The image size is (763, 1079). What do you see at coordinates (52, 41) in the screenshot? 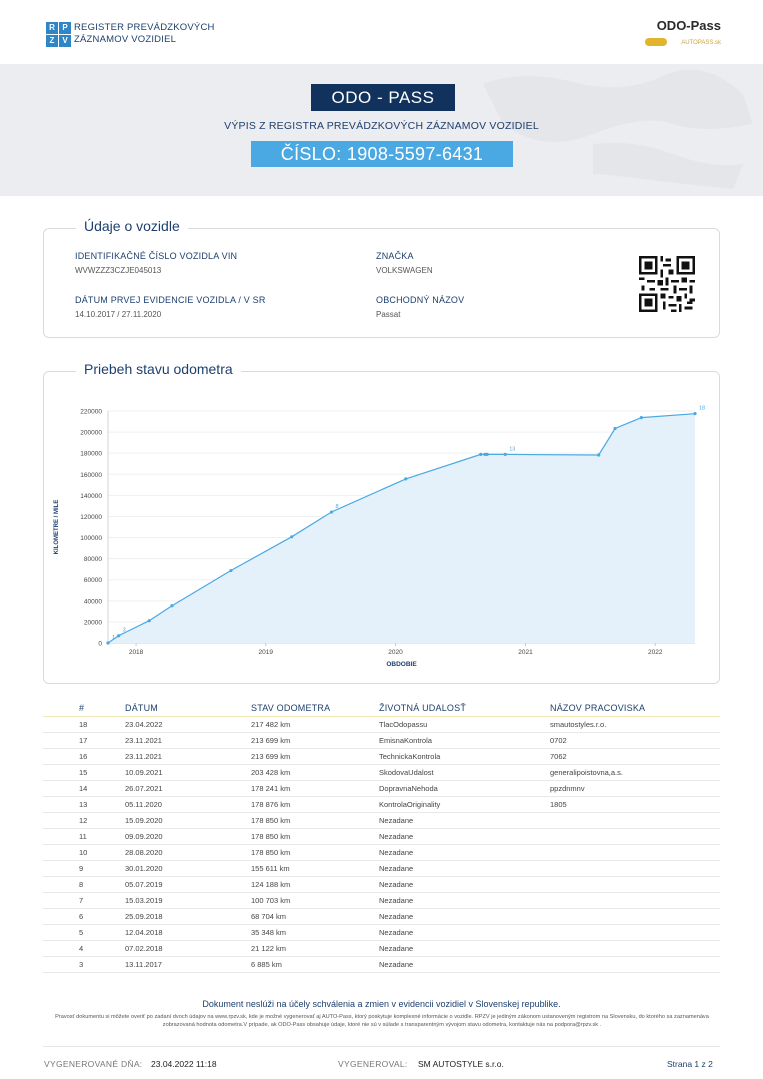
I see `logo-letter: Z` at bounding box center [52, 41].